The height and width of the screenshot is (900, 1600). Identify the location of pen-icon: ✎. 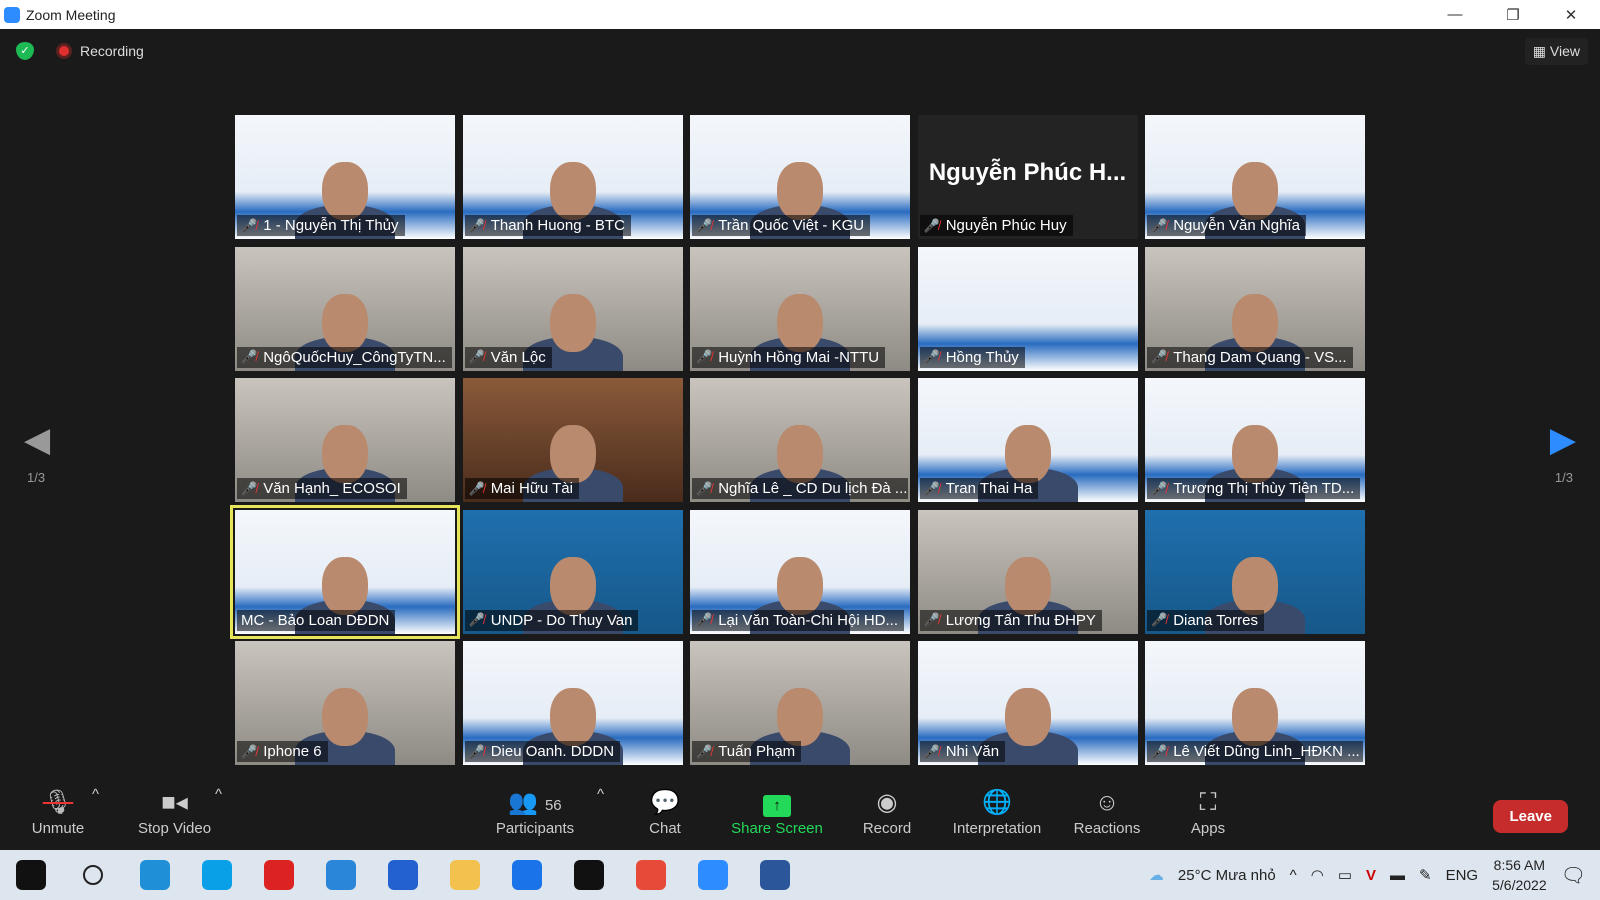
(1425, 875).